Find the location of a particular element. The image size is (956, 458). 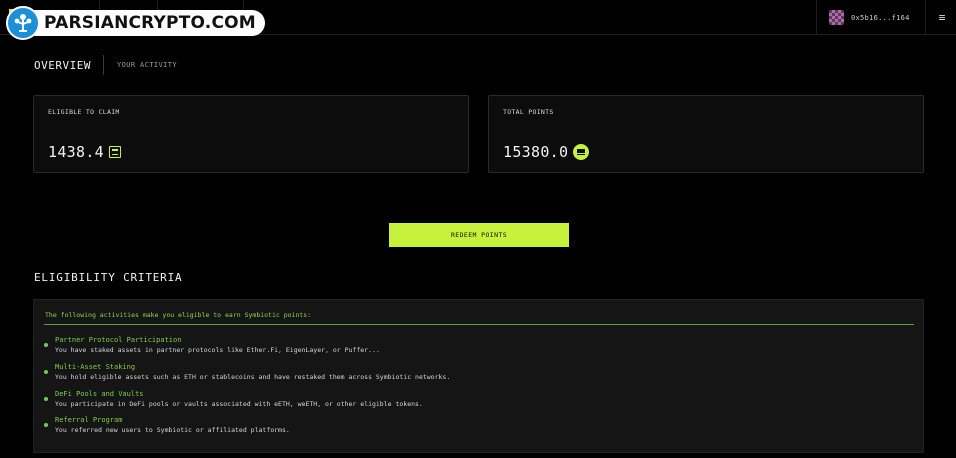

watermark-pill: PARSIANCRYPTO.COM is located at coordinates (147, 22).